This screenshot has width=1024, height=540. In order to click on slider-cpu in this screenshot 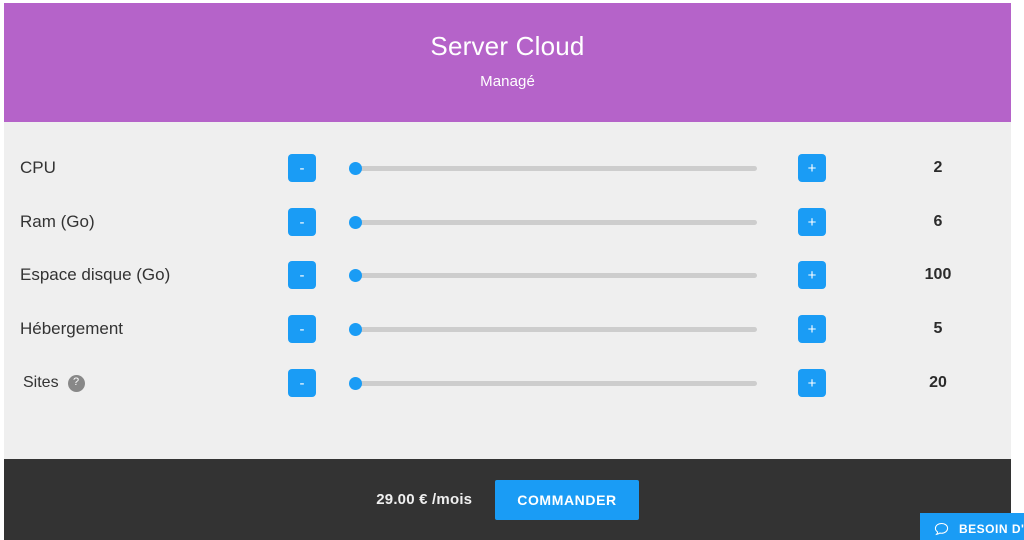, I will do `click(556, 168)`.